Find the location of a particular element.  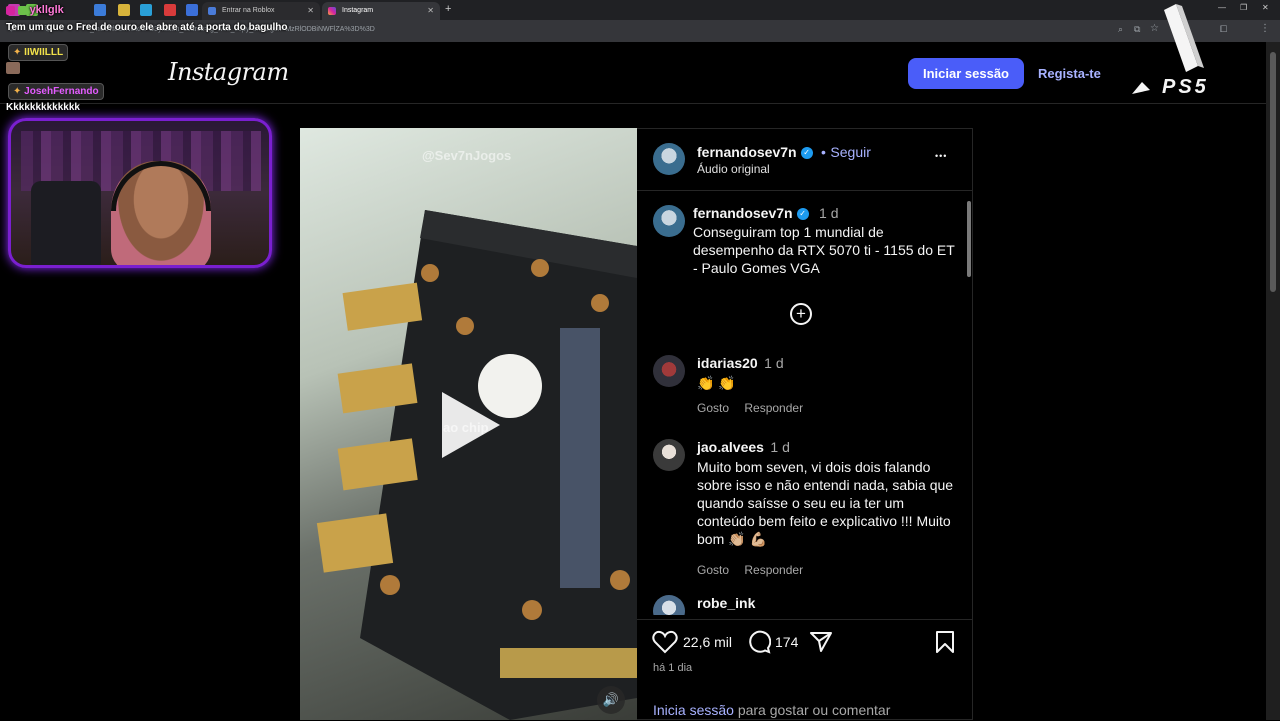

streamer-webcam is located at coordinates (140, 193).